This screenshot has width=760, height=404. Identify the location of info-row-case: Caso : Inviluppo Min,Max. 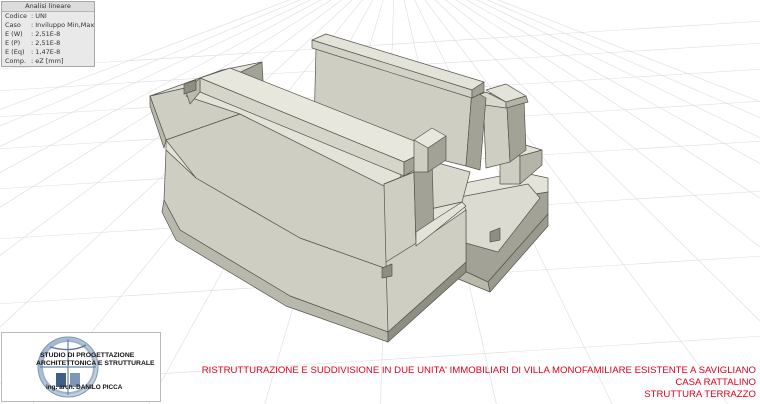
(49, 25).